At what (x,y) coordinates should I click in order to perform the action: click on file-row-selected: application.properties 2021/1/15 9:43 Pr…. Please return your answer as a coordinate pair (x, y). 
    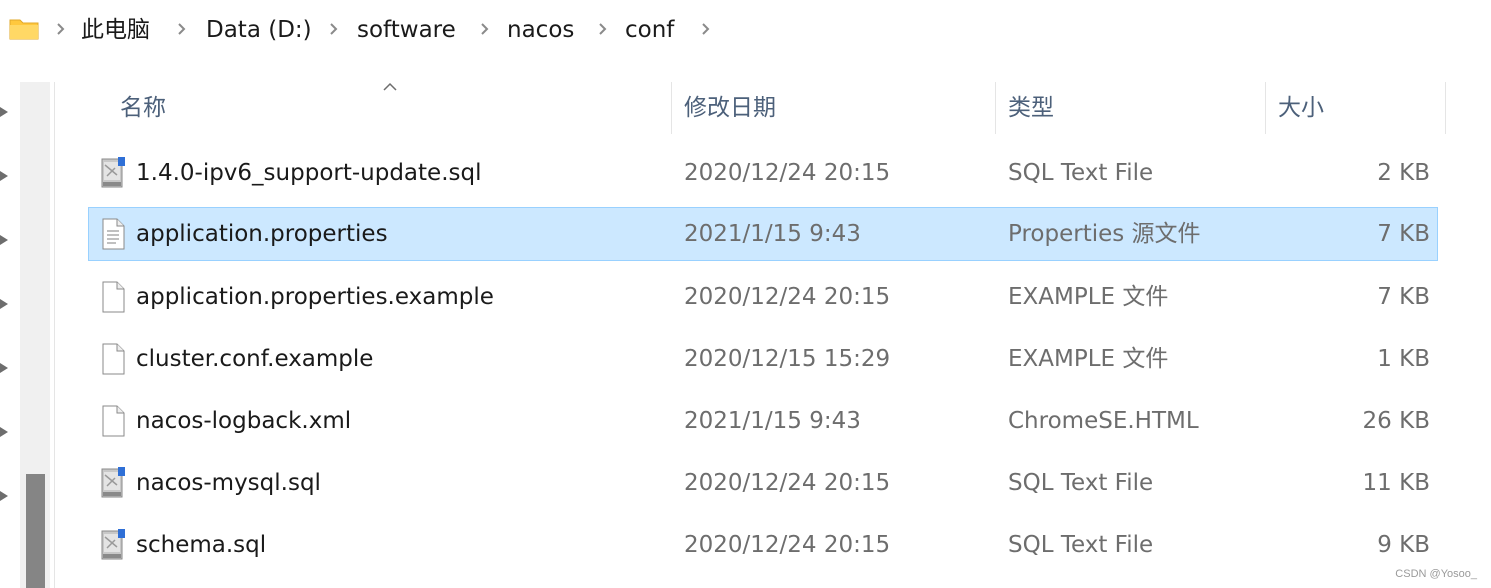
    Looking at the image, I should click on (763, 234).